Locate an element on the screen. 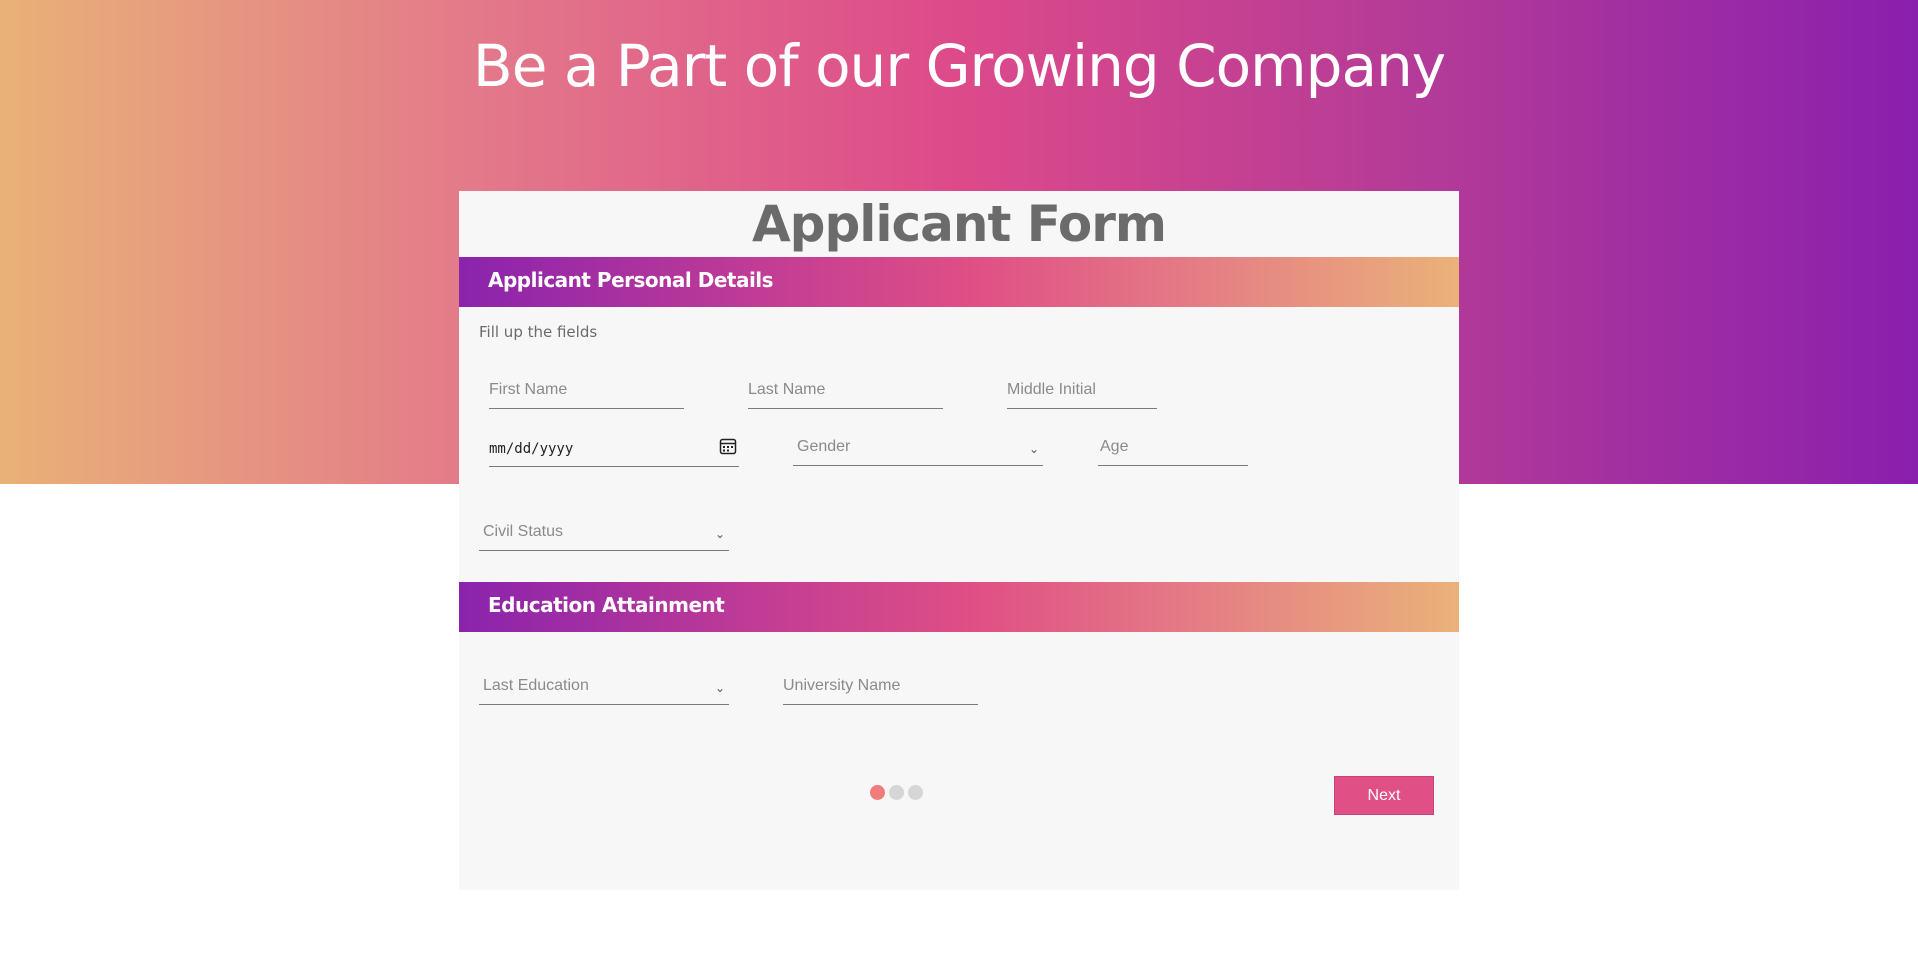 This screenshot has width=1918, height=968. university-placeholder: University Name is located at coordinates (842, 685).